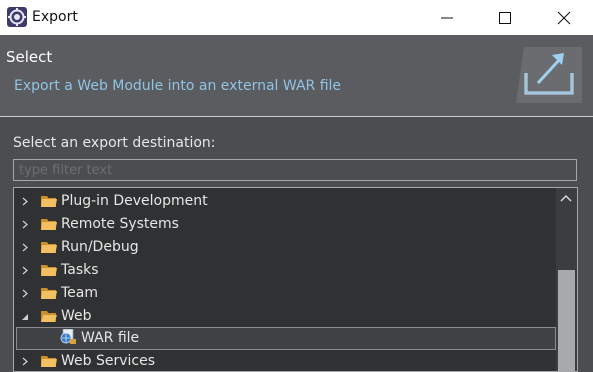  Describe the element at coordinates (29, 57) in the screenshot. I see `page-title: Select` at that location.